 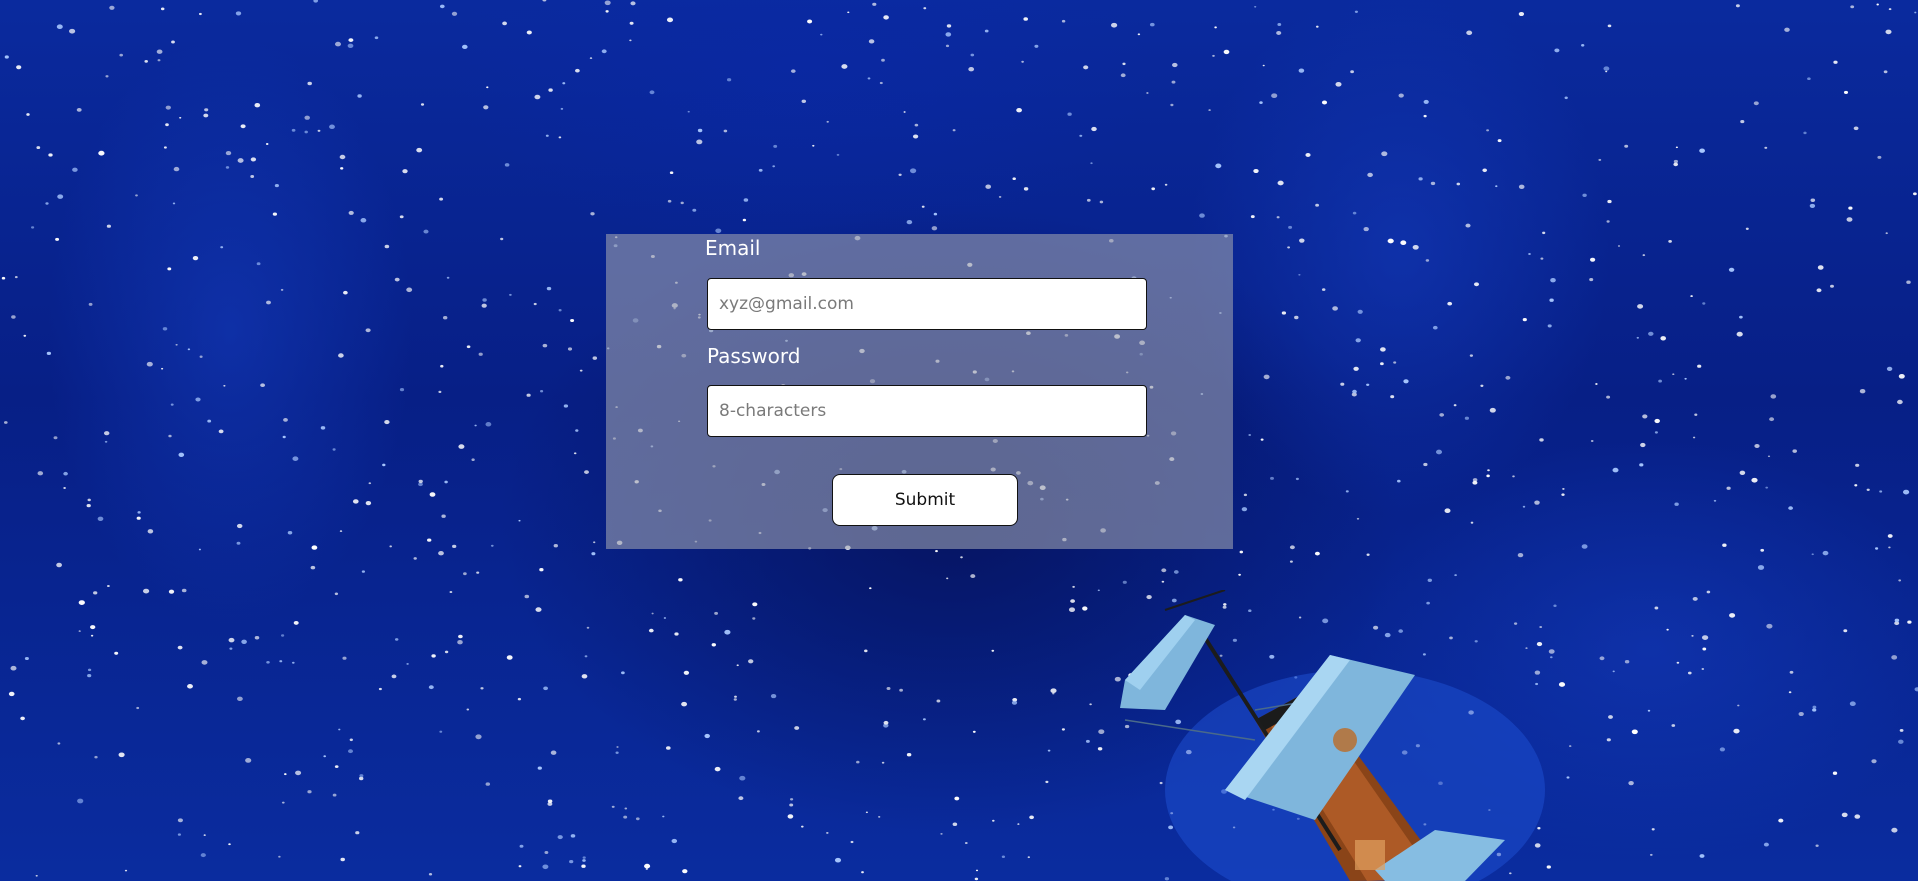 I want to click on sail-ship-illustration, so click(x=1332, y=735).